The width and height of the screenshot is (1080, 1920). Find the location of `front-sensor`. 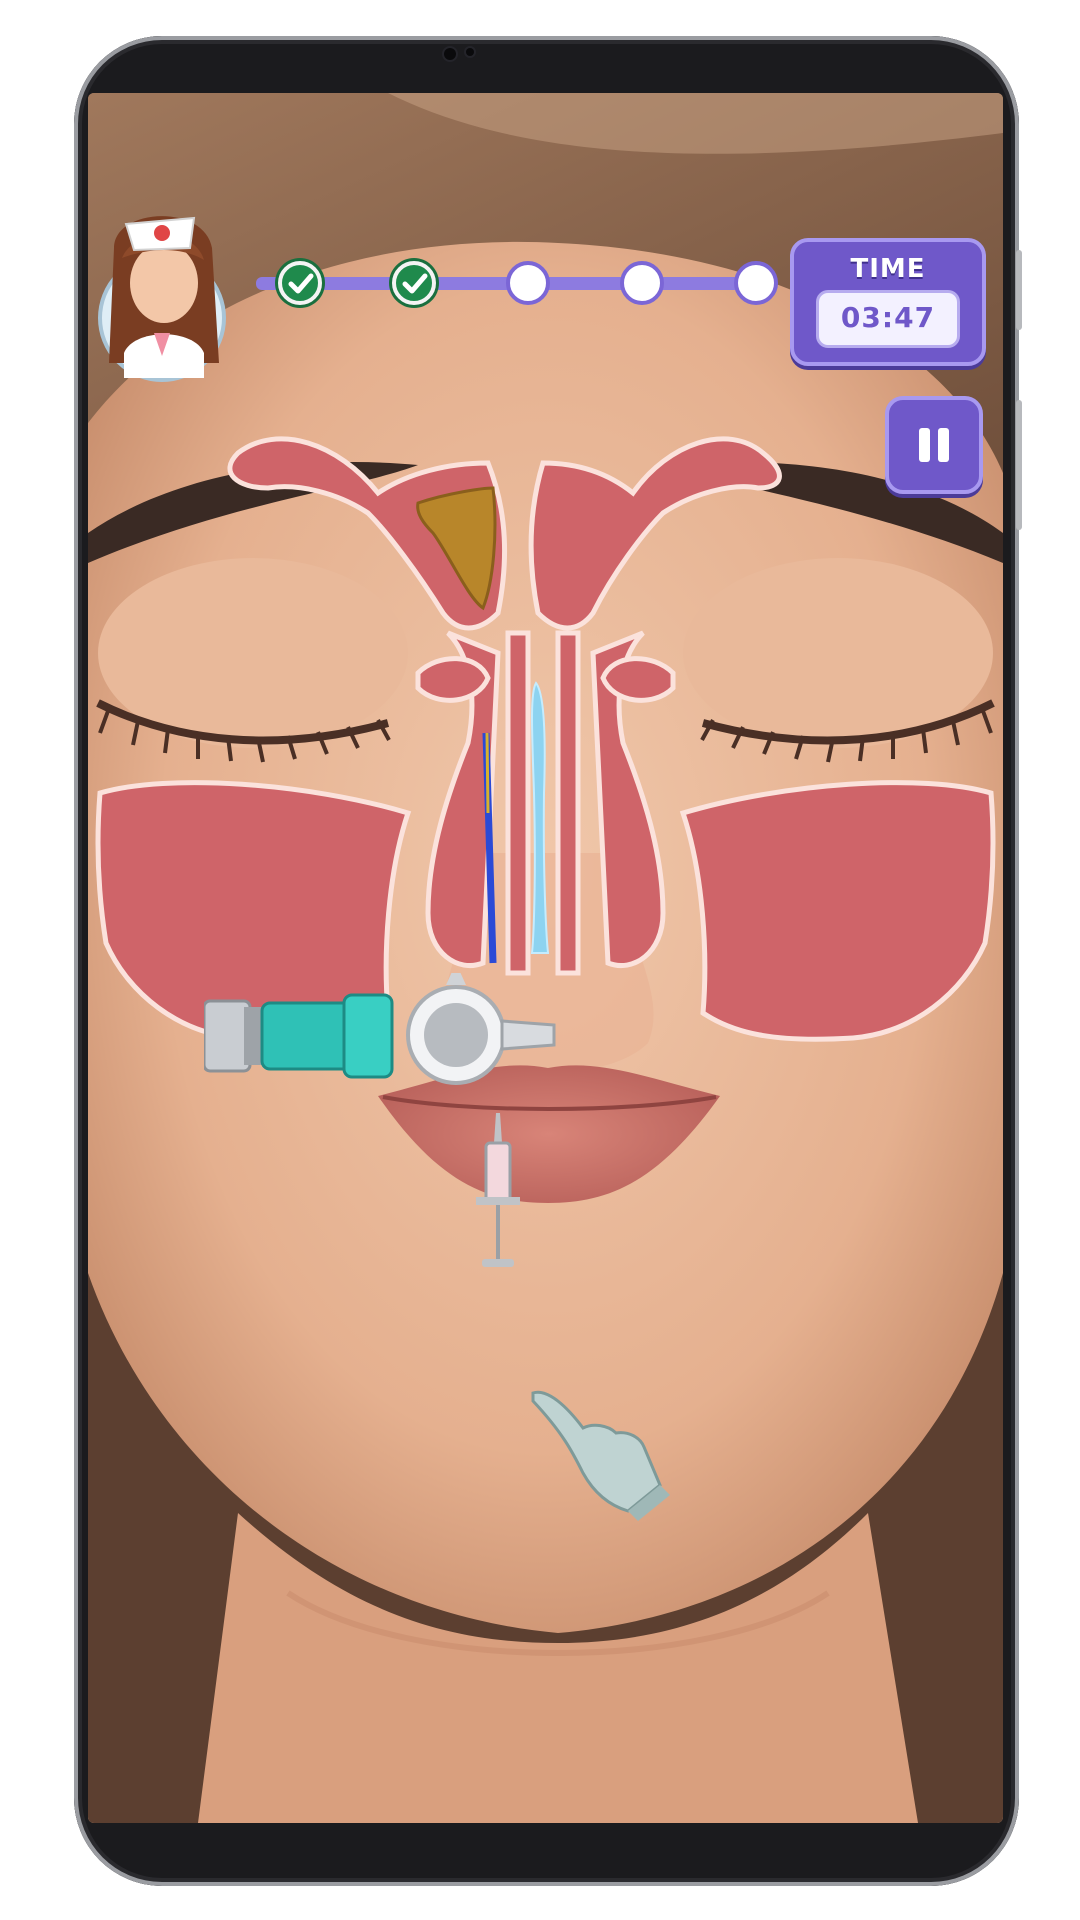

front-sensor is located at coordinates (470, 52).